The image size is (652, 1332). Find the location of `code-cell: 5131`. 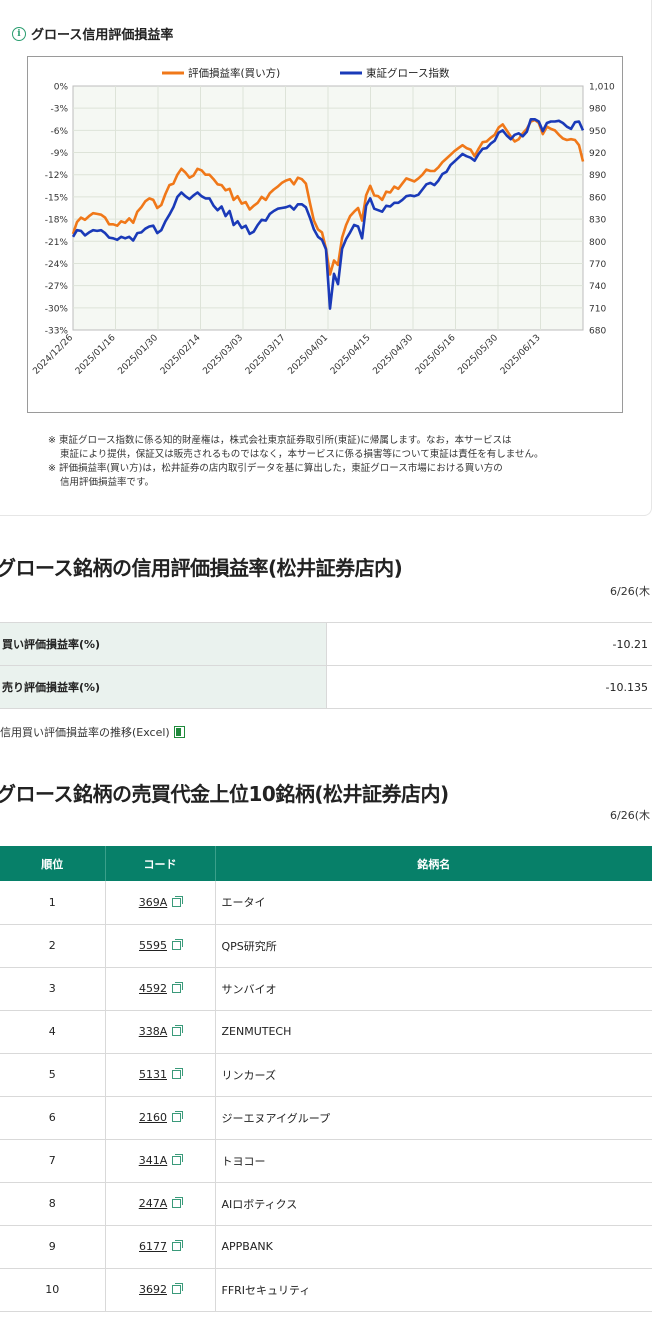

code-cell: 5131 is located at coordinates (160, 1075).